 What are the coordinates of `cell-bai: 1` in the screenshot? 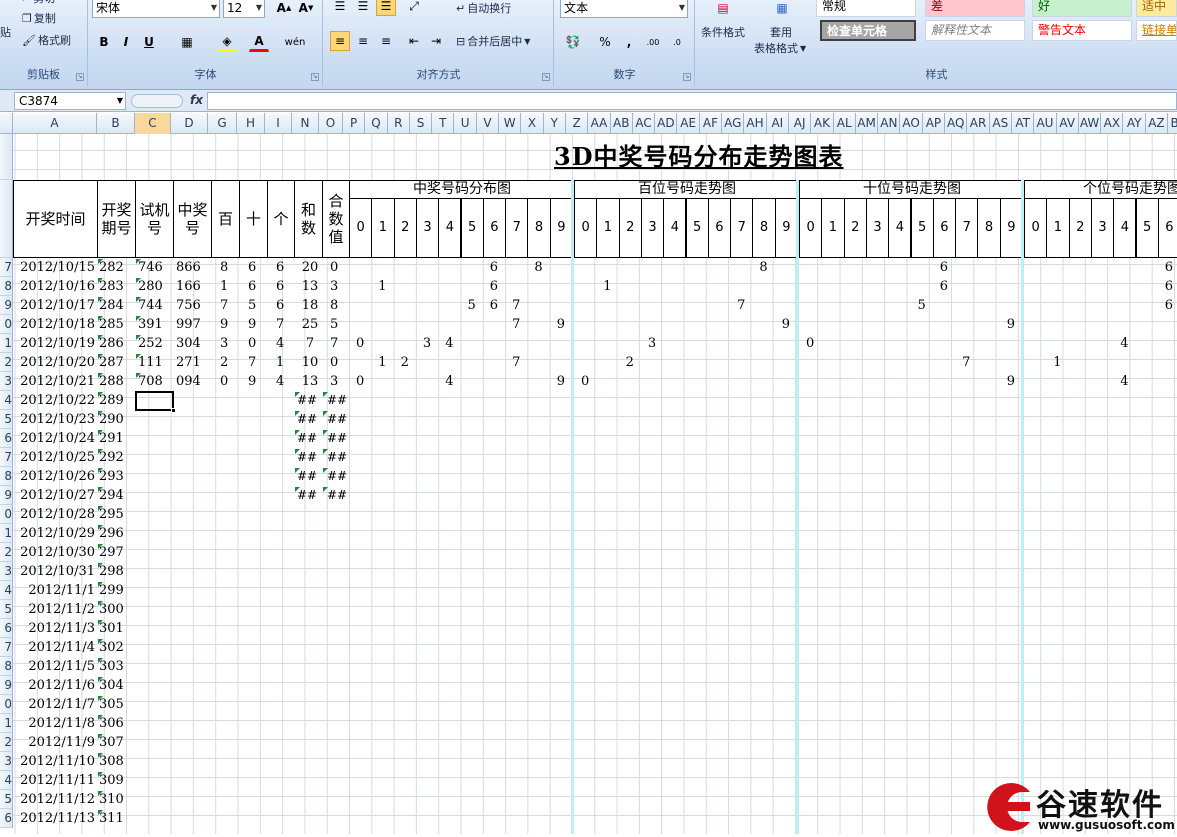 It's located at (224, 286).